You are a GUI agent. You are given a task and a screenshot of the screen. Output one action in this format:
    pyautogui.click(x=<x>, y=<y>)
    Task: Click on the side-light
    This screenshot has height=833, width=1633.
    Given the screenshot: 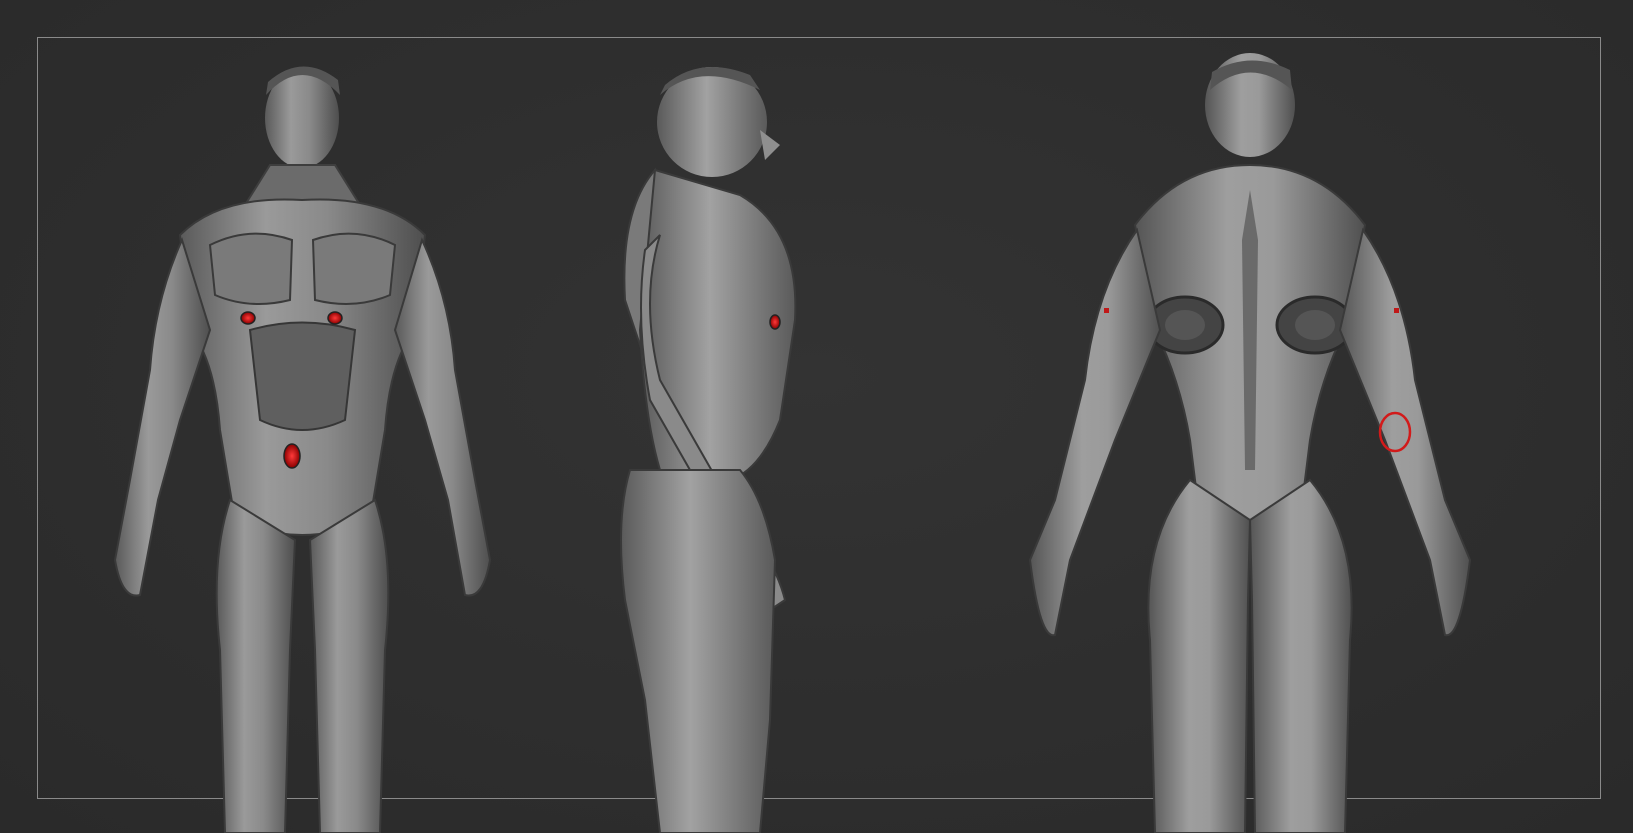 What is the action you would take?
    pyautogui.click(x=775, y=322)
    